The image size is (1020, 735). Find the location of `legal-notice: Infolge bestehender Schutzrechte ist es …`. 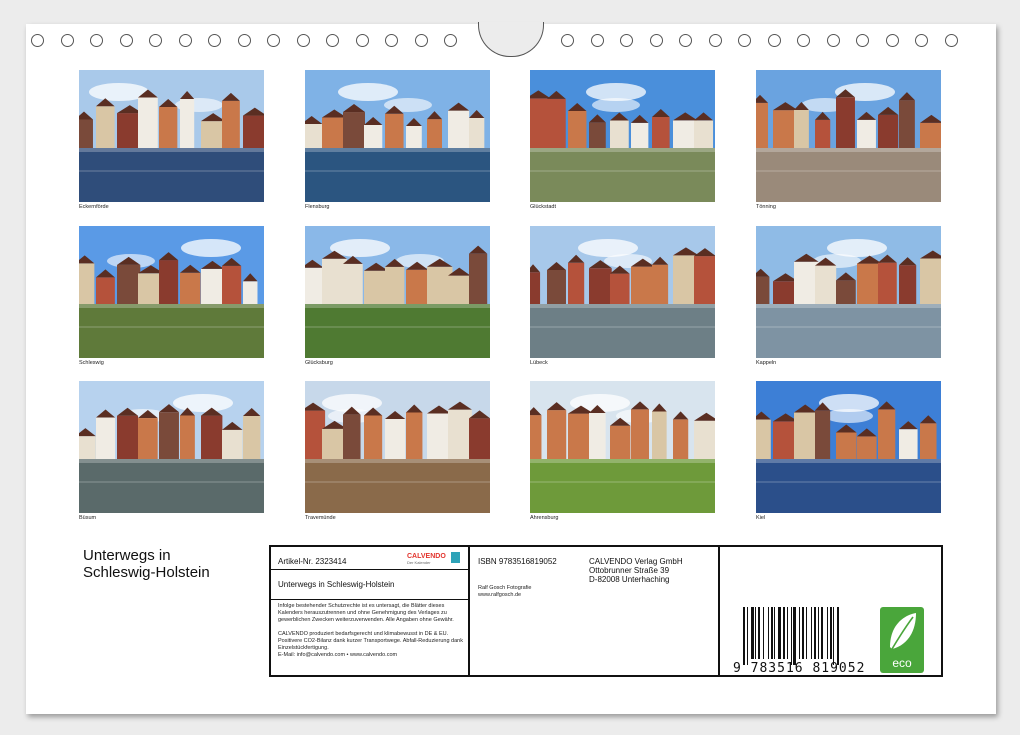

legal-notice: Infolge bestehender Schutzrechte ist es … is located at coordinates (366, 613).